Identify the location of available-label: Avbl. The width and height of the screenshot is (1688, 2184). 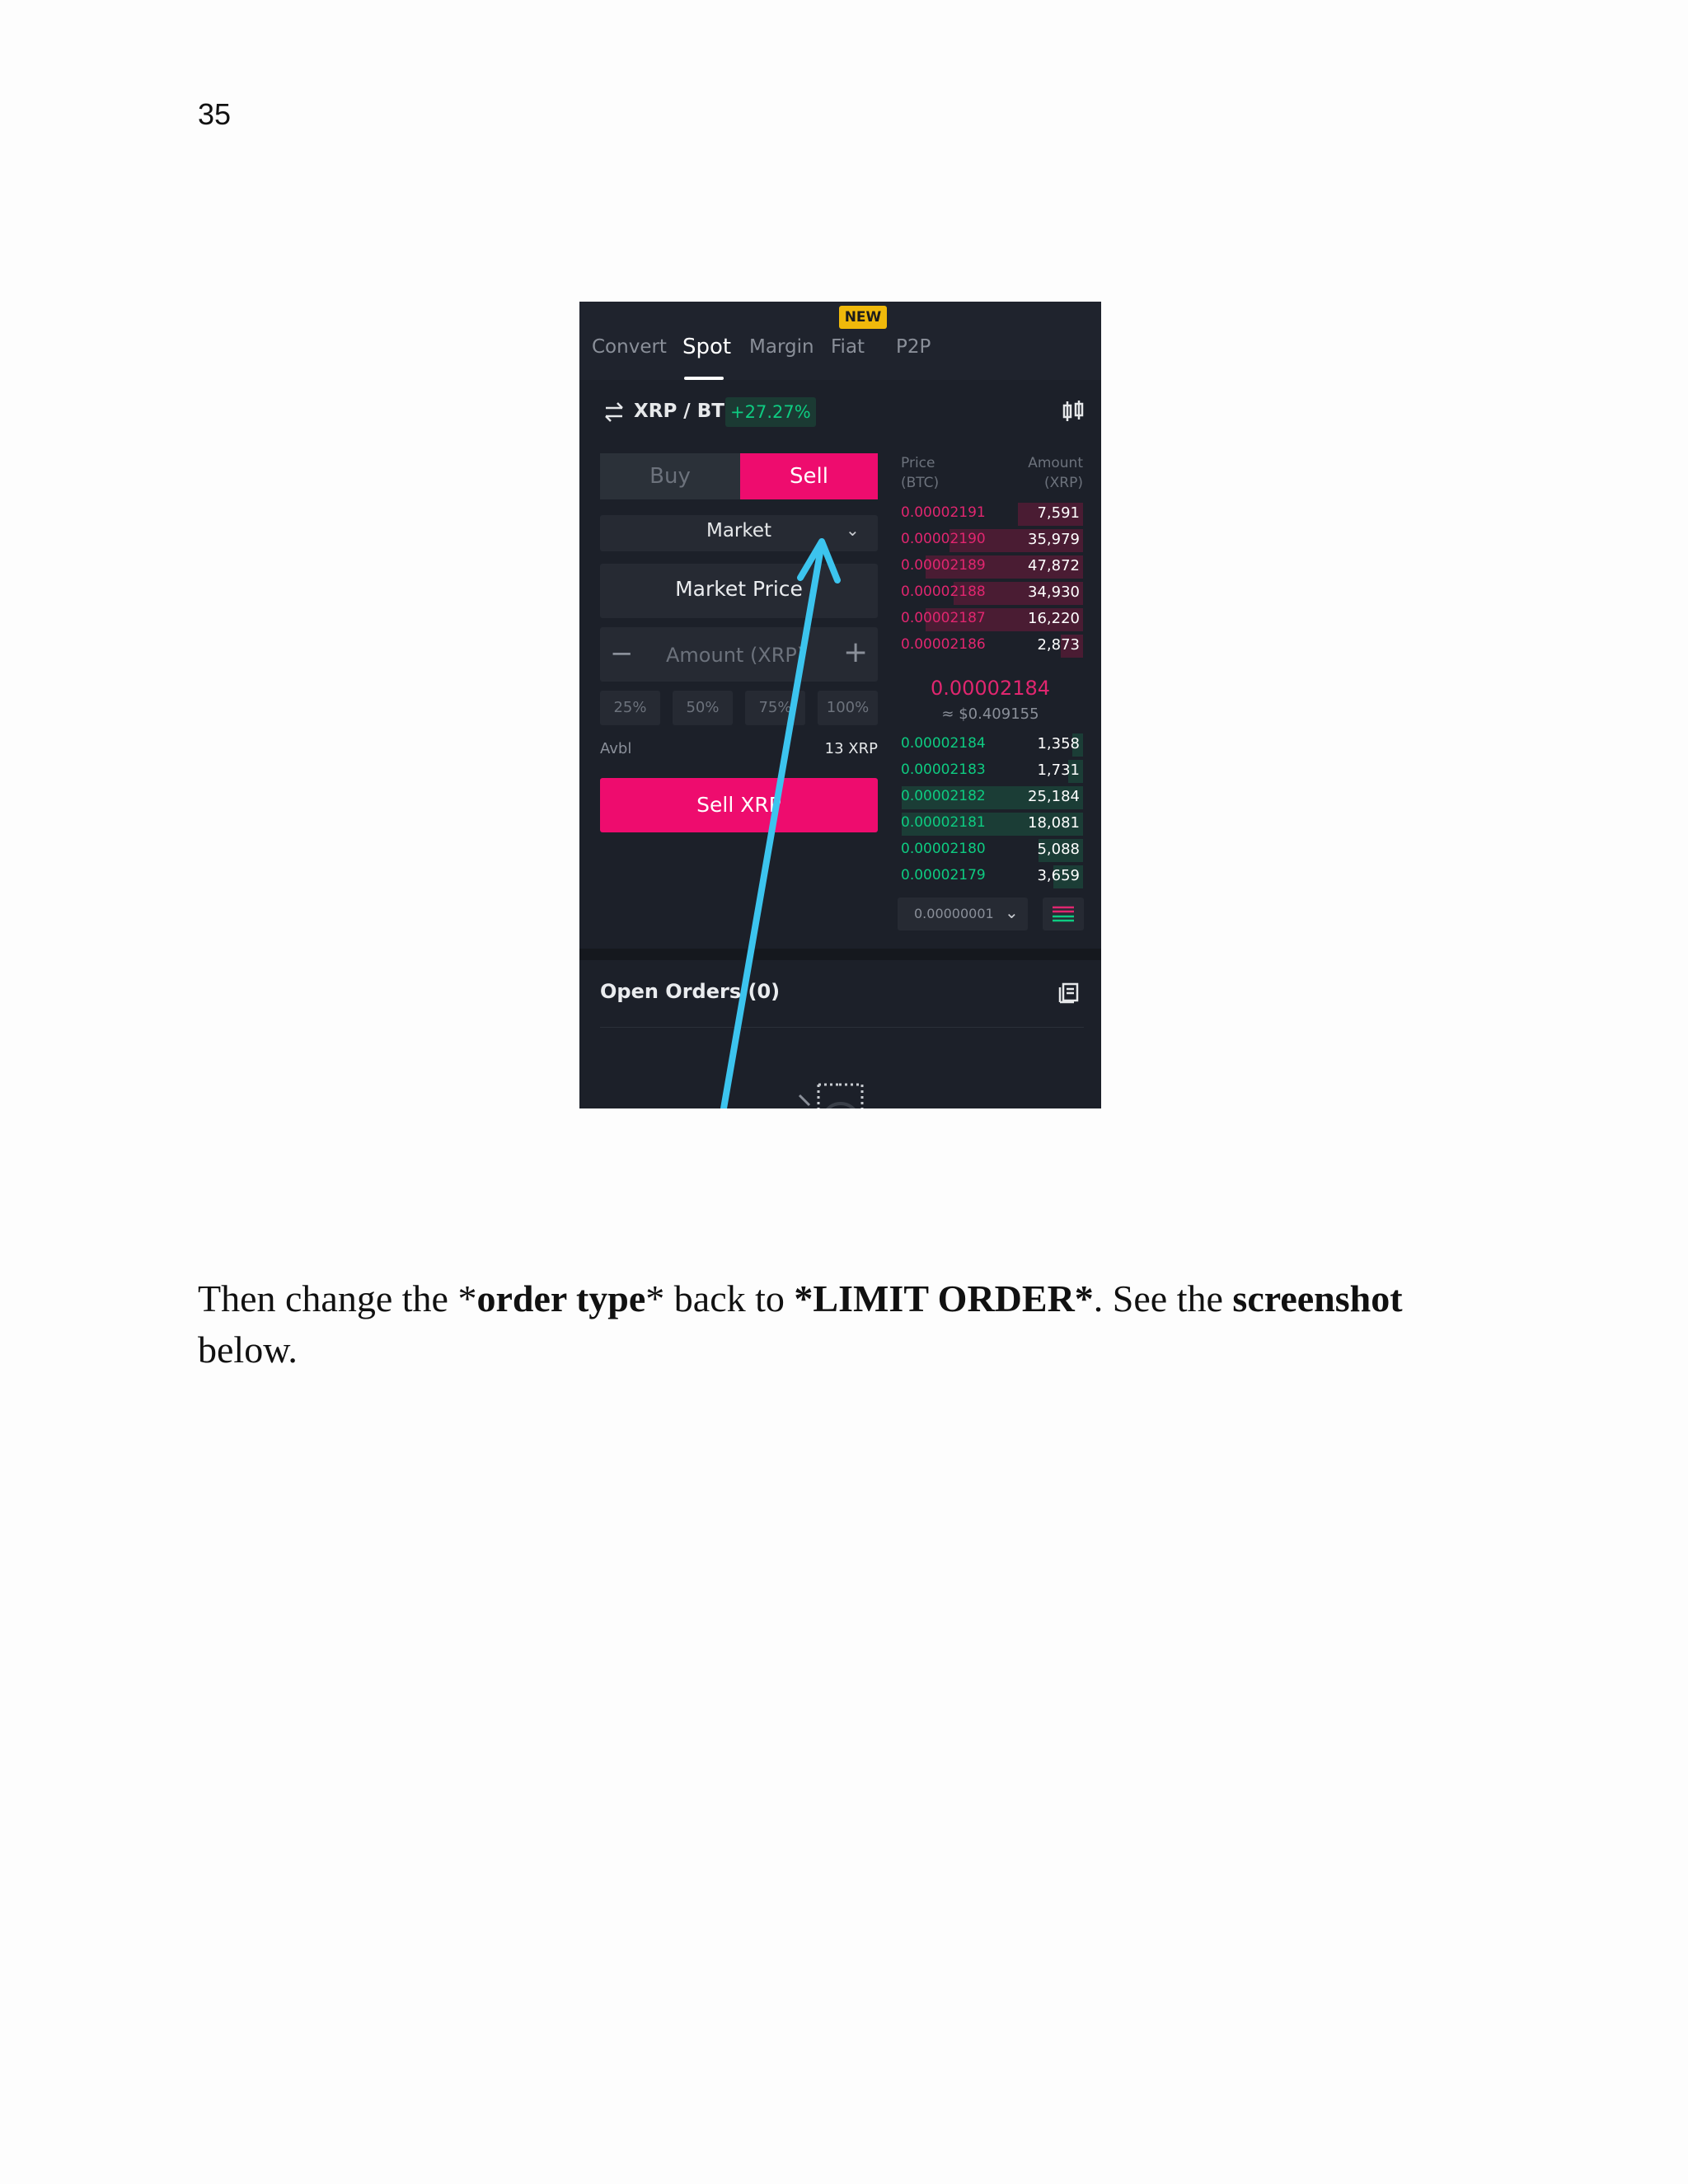
(616, 748).